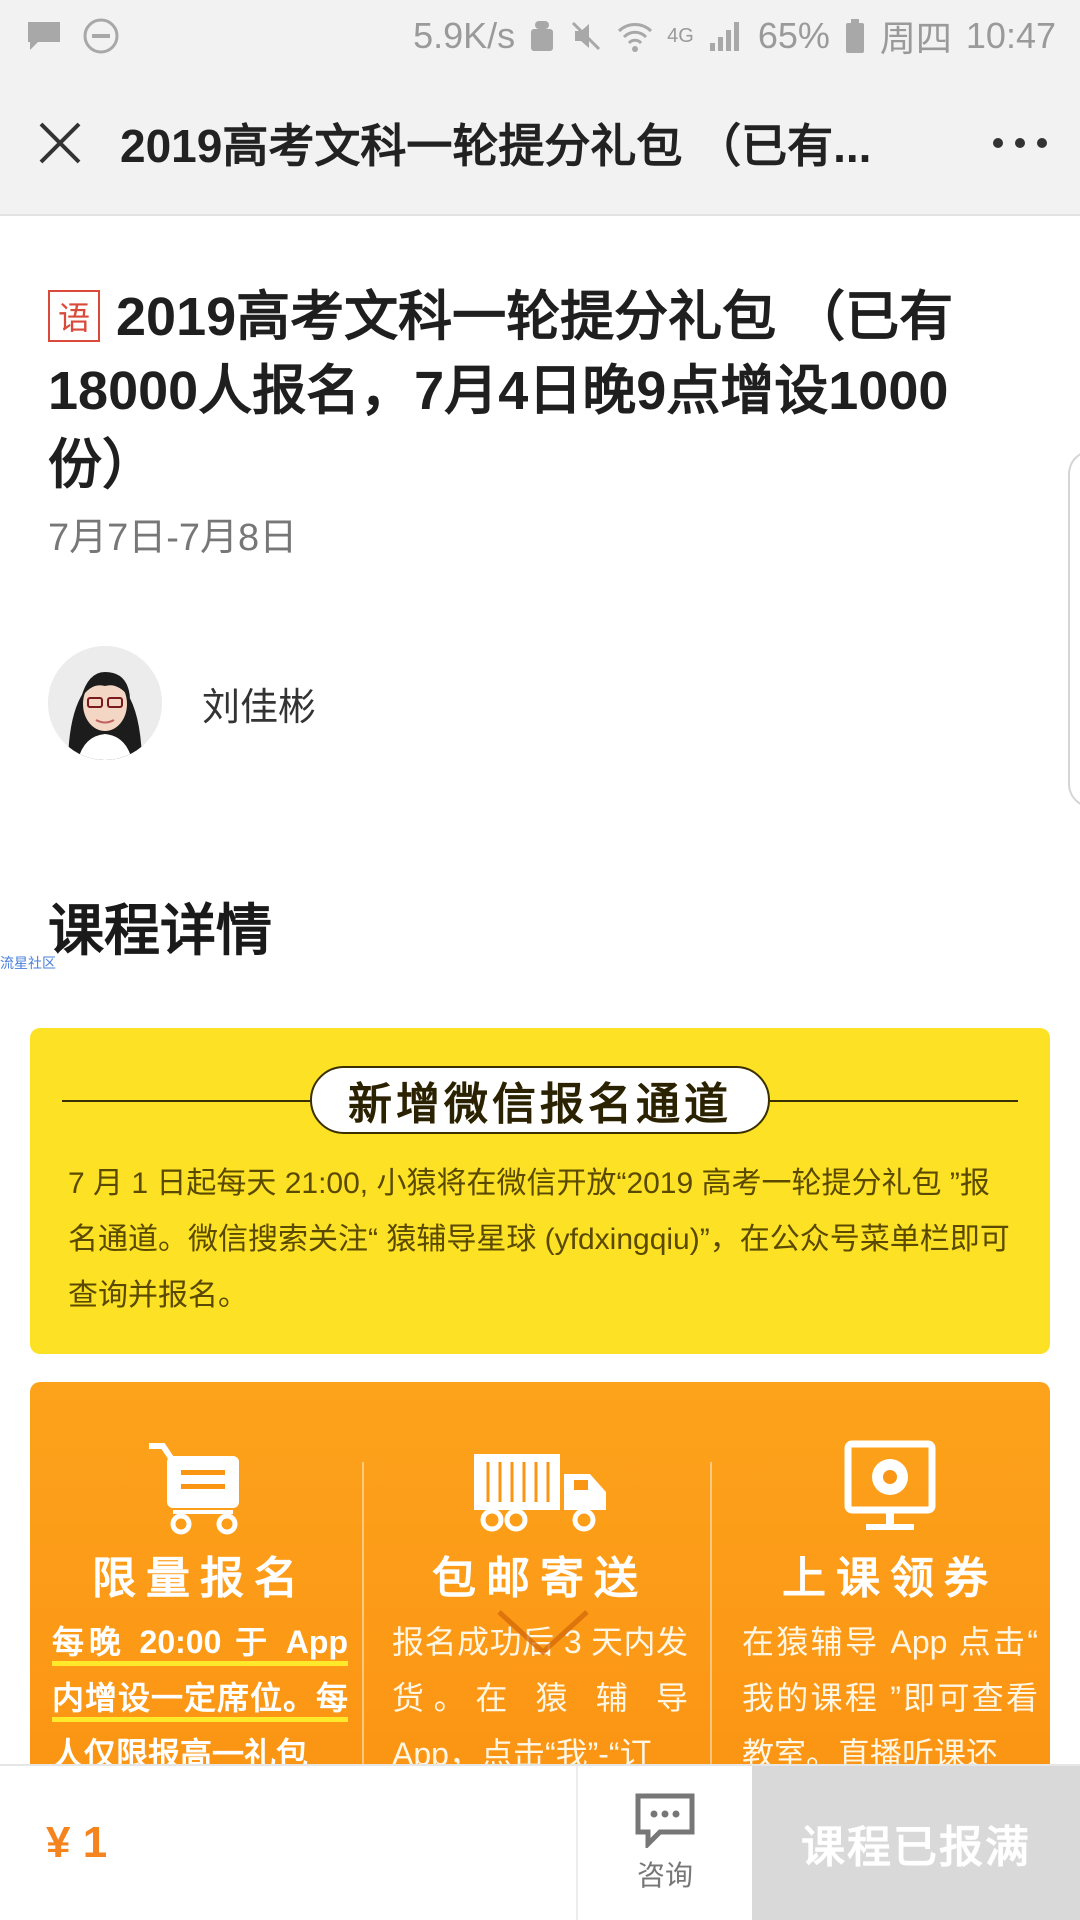 This screenshot has width=1080, height=1920. What do you see at coordinates (664, 1875) in the screenshot?
I see `consult-label: 咨询` at bounding box center [664, 1875].